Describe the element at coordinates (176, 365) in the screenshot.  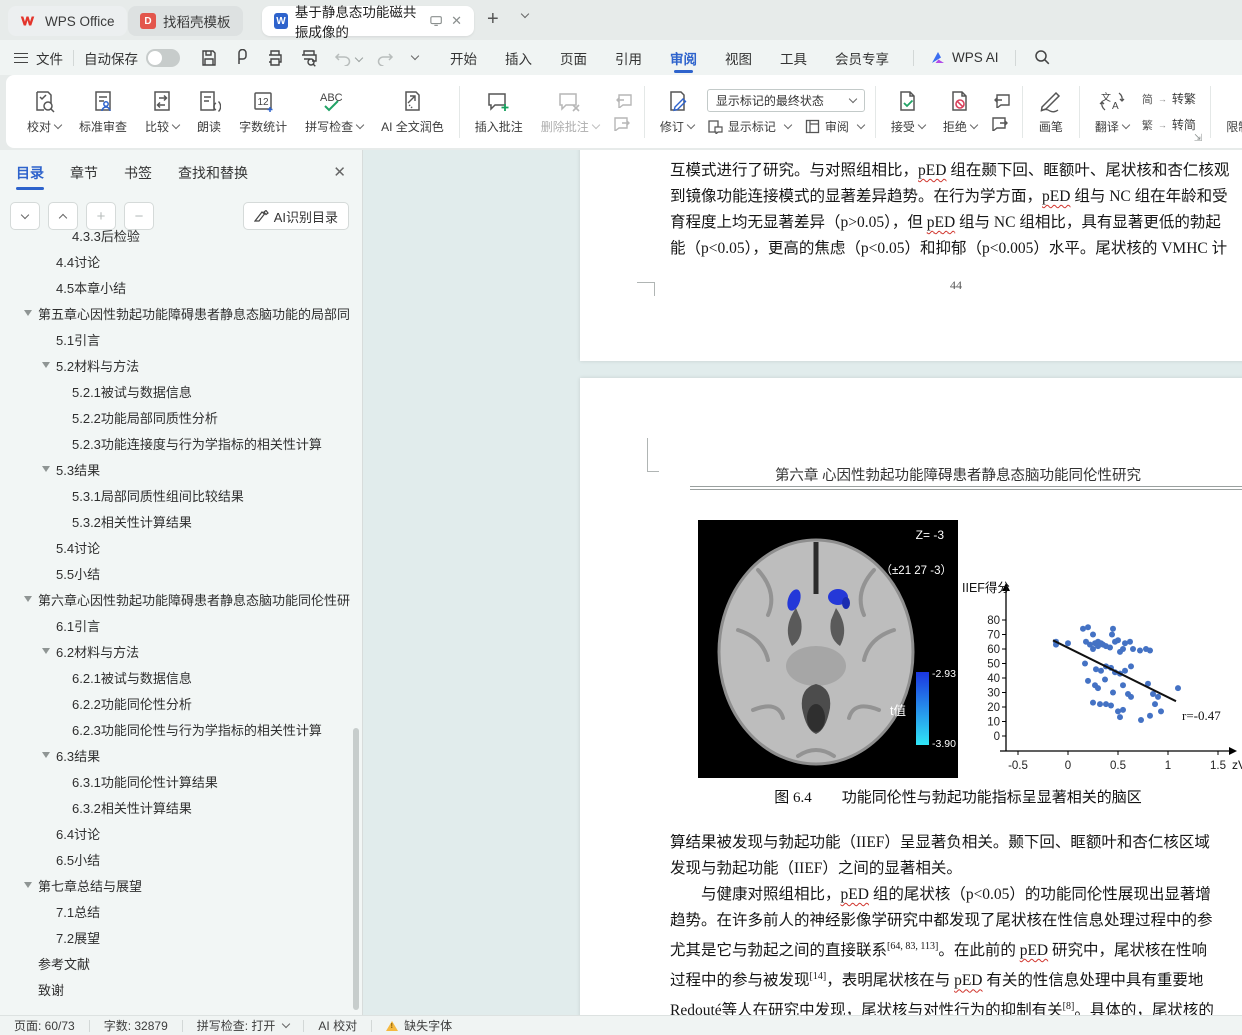
I see `toc-item: 5.2材料与方法` at that location.